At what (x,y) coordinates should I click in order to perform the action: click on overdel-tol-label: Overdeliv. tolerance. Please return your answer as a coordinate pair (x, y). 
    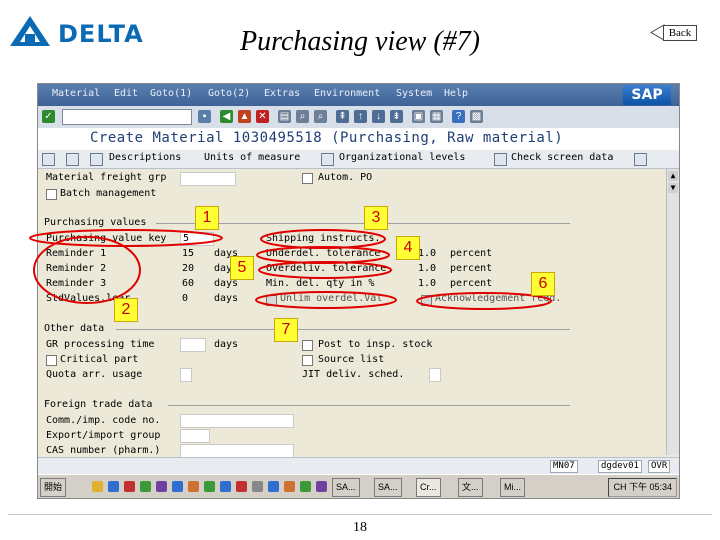
    Looking at the image, I should click on (326, 268).